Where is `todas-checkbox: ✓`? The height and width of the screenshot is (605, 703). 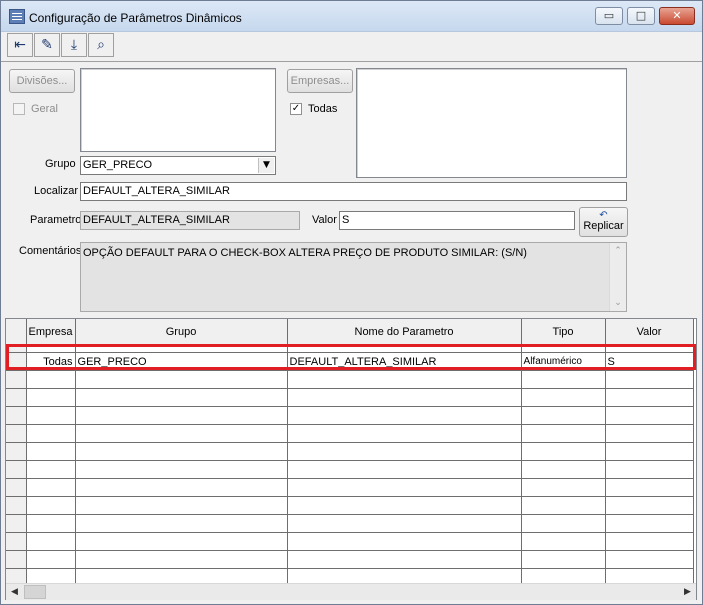
todas-checkbox: ✓ is located at coordinates (296, 109).